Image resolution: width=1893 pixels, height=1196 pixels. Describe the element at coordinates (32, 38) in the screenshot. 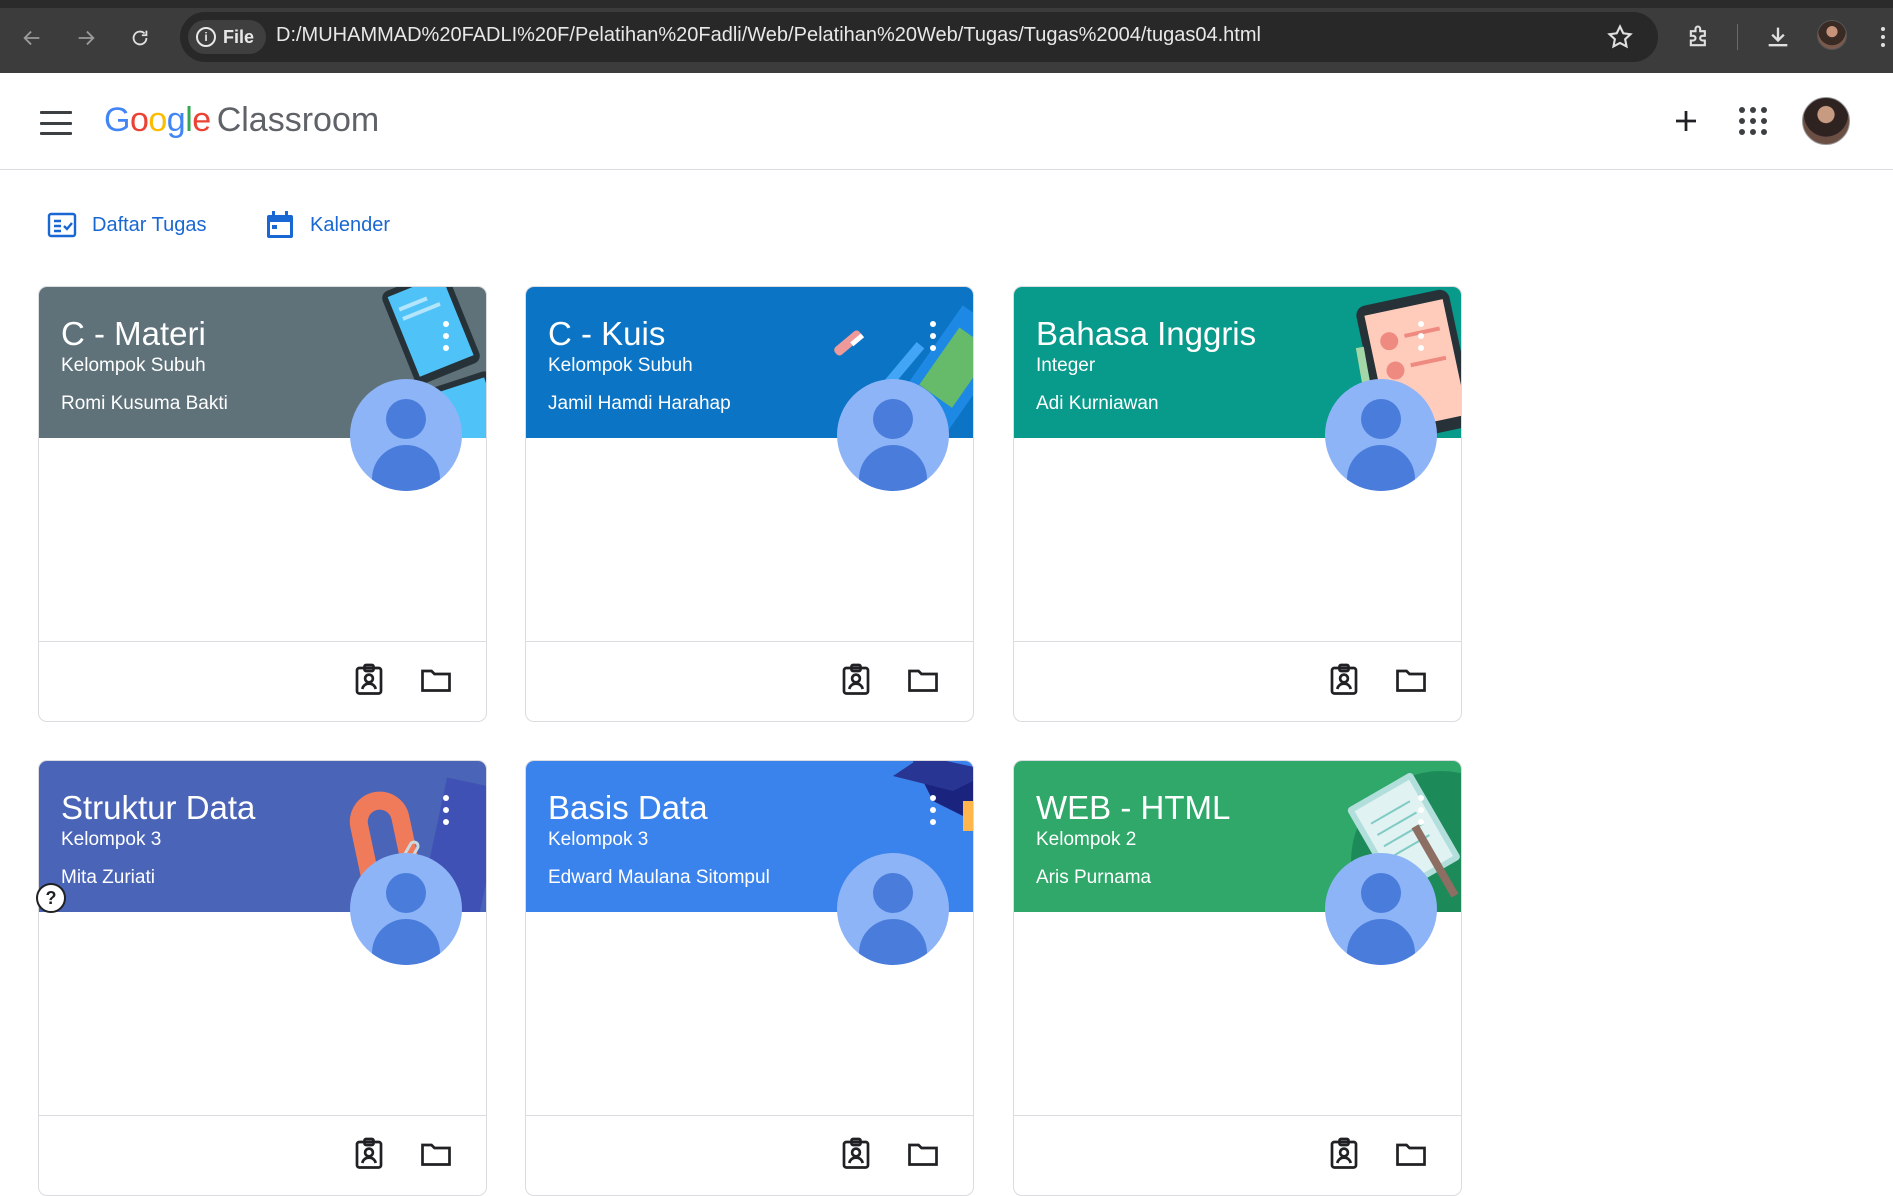

I see `back-icon` at that location.